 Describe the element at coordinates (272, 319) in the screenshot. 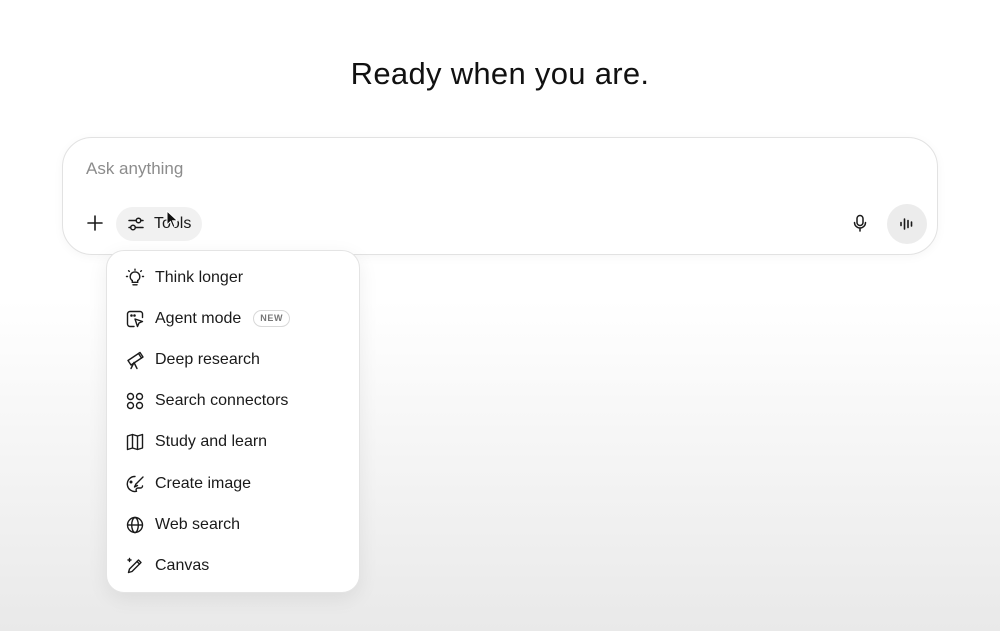

I see `new-badge: NEW` at that location.